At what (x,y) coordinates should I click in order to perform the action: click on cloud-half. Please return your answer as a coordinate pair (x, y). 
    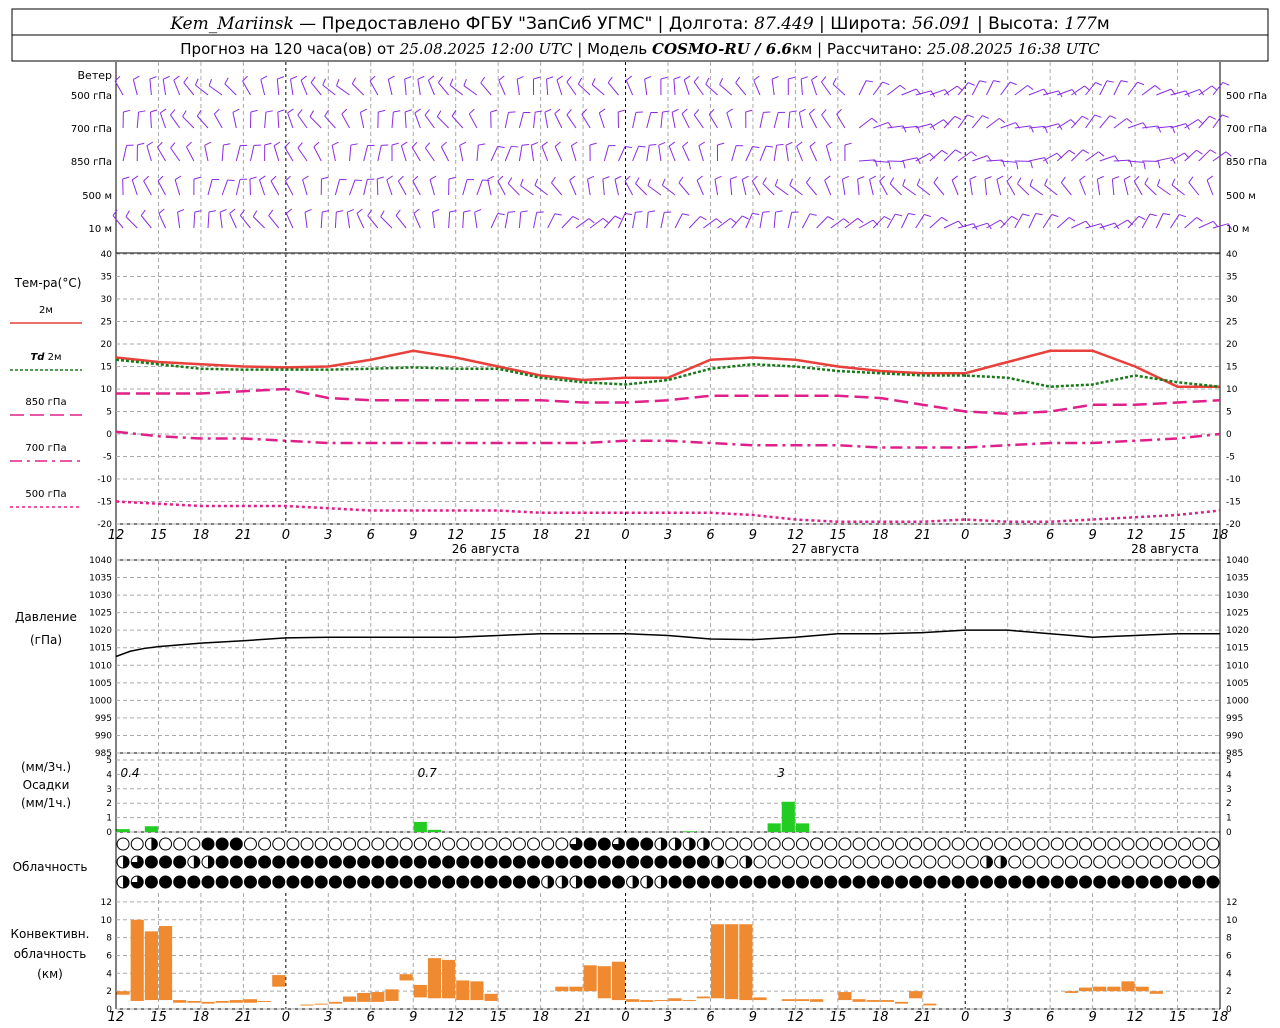
    Looking at the image, I should click on (565, 882).